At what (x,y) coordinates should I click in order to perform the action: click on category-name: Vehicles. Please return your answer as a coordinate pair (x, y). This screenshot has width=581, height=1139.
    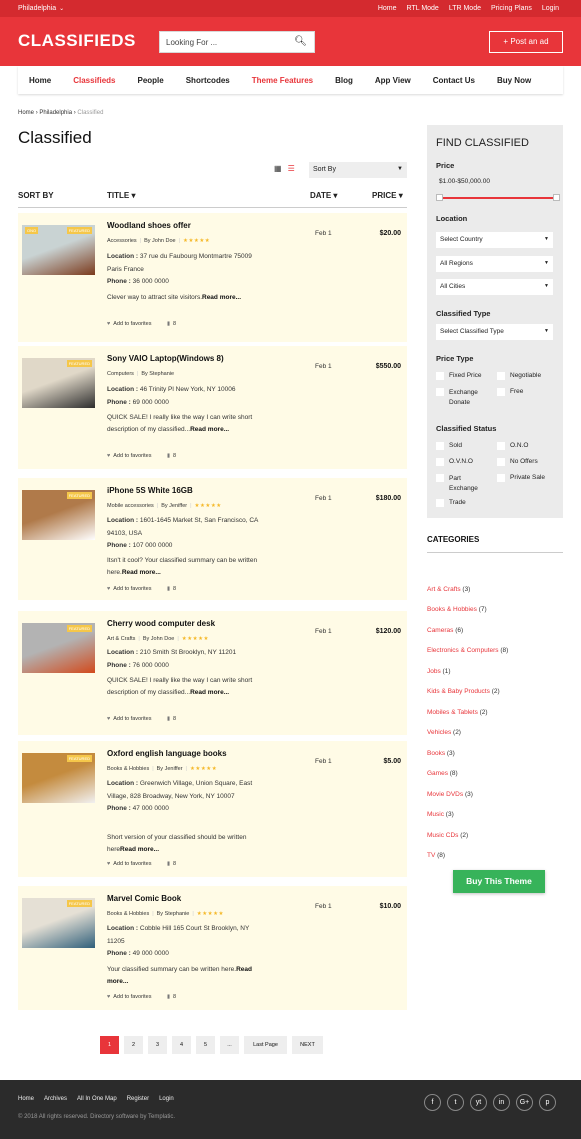
    Looking at the image, I should click on (439, 732).